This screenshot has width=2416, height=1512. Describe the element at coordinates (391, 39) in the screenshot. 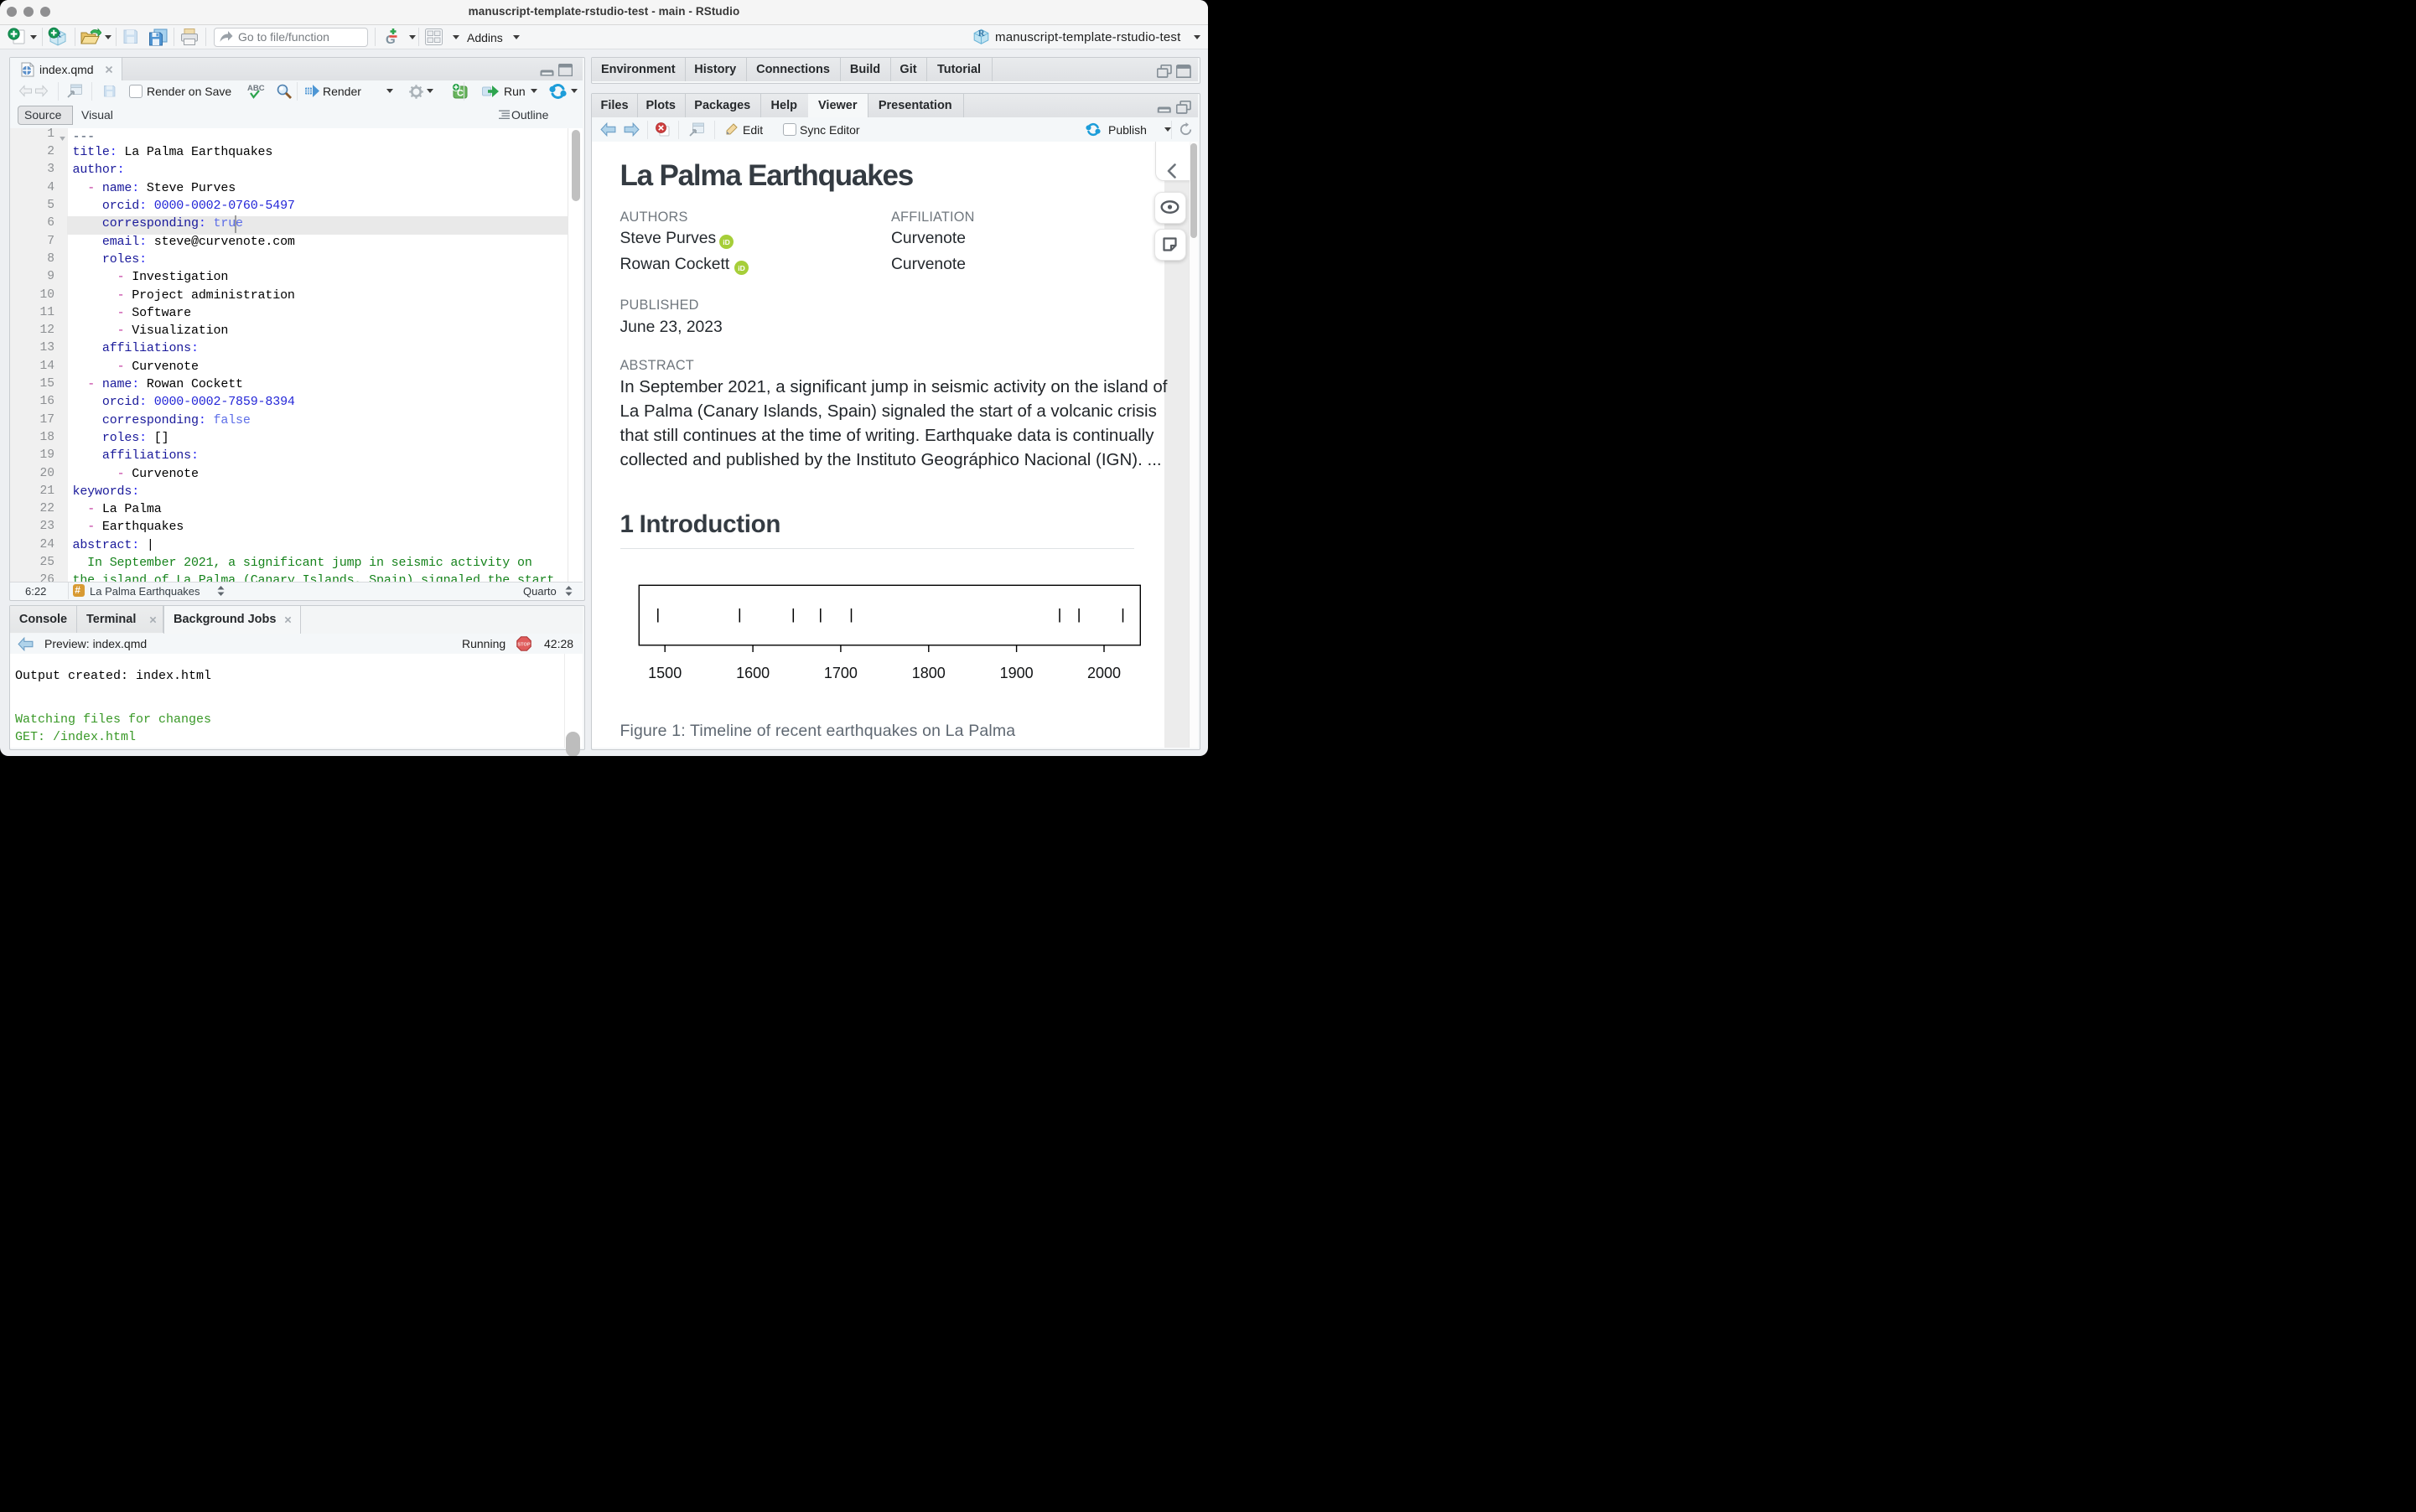

I see `svg-text: G` at that location.